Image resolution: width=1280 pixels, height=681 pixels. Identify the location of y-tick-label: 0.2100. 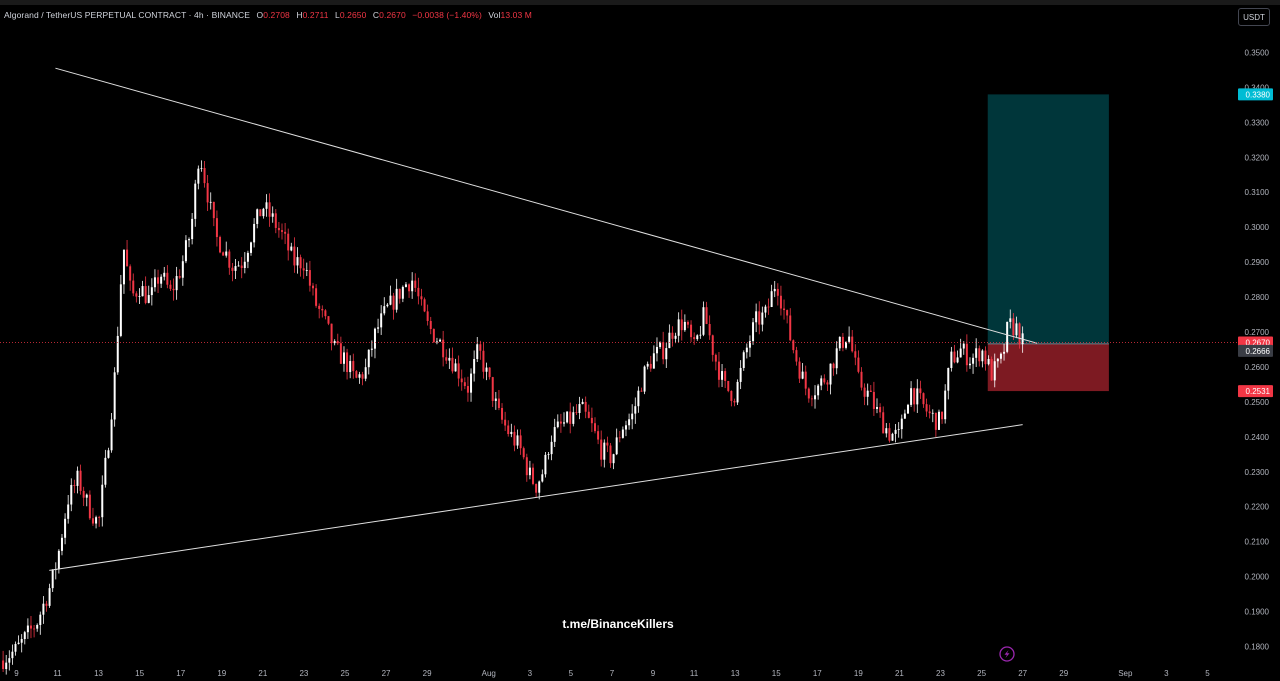
(1257, 542).